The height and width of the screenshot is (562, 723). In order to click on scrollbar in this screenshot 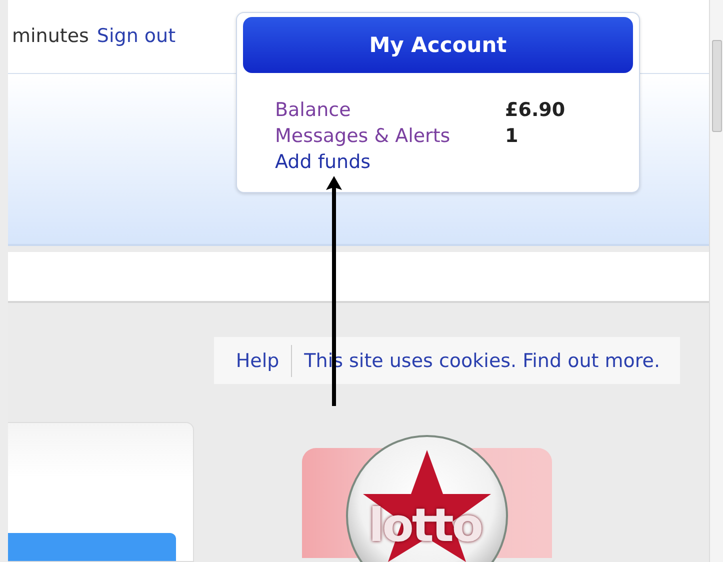, I will do `click(716, 281)`.